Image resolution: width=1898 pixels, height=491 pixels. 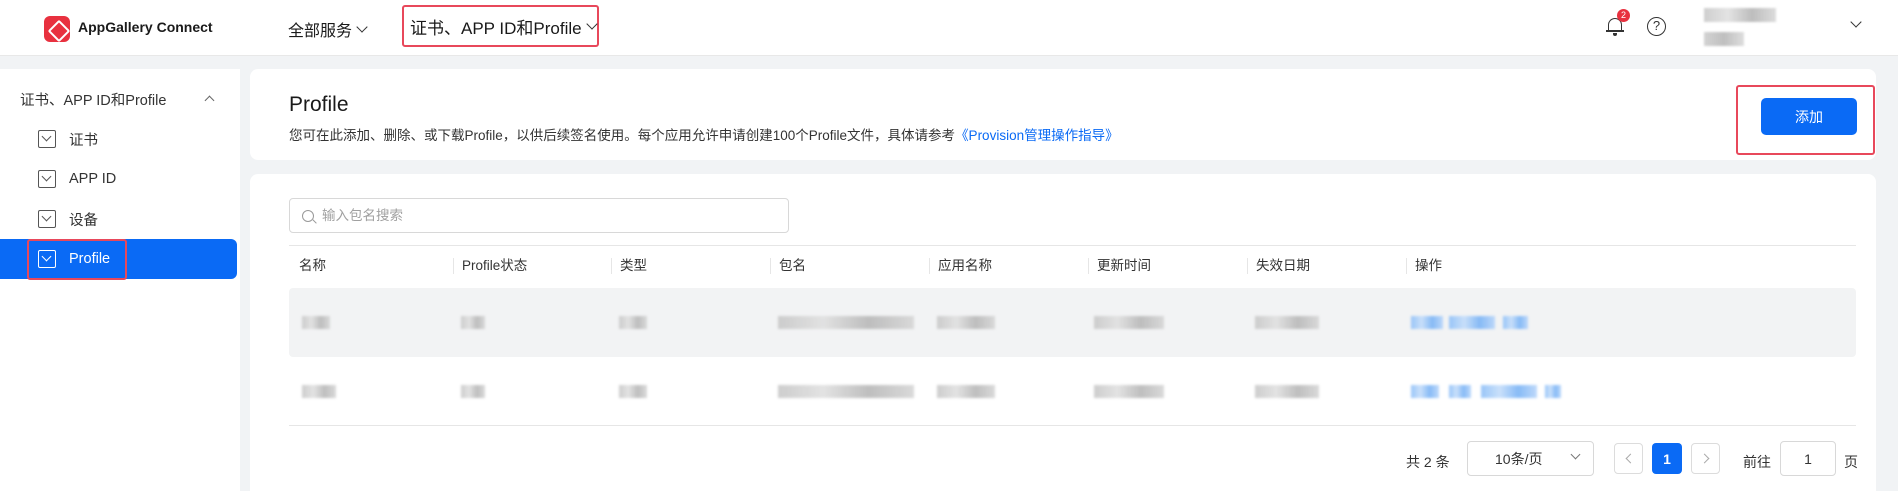 I want to click on page-size-value: 10条/页, so click(x=1519, y=458).